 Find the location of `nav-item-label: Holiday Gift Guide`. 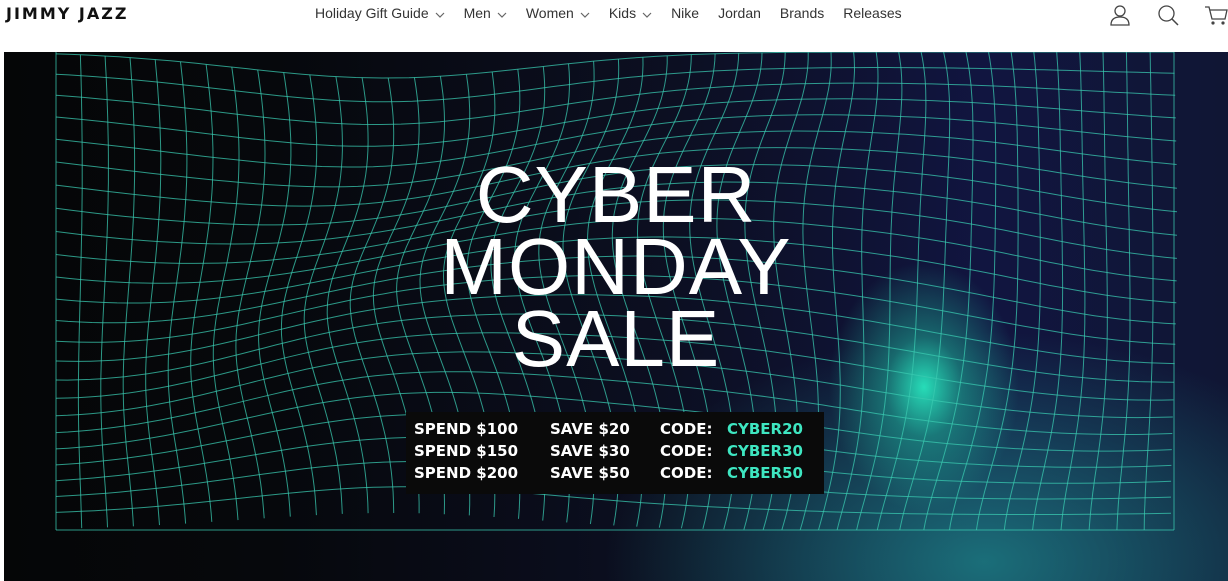

nav-item-label: Holiday Gift Guide is located at coordinates (372, 13).